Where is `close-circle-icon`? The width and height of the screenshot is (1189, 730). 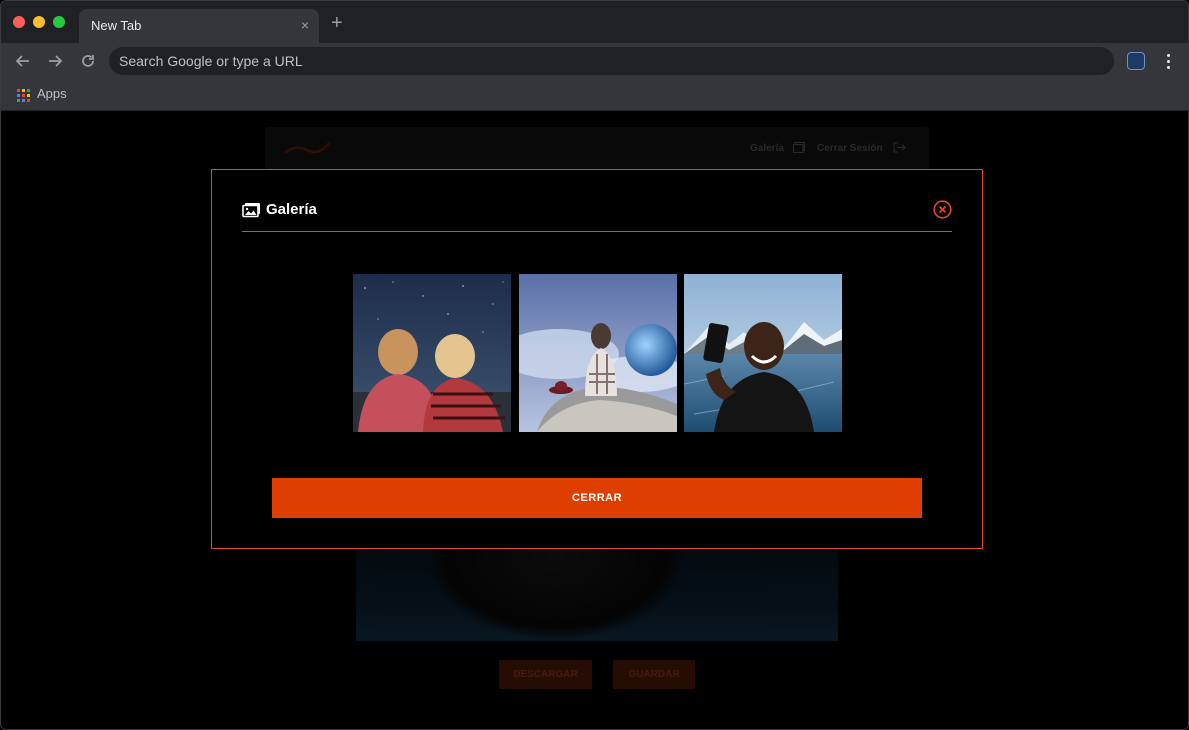 close-circle-icon is located at coordinates (942, 209).